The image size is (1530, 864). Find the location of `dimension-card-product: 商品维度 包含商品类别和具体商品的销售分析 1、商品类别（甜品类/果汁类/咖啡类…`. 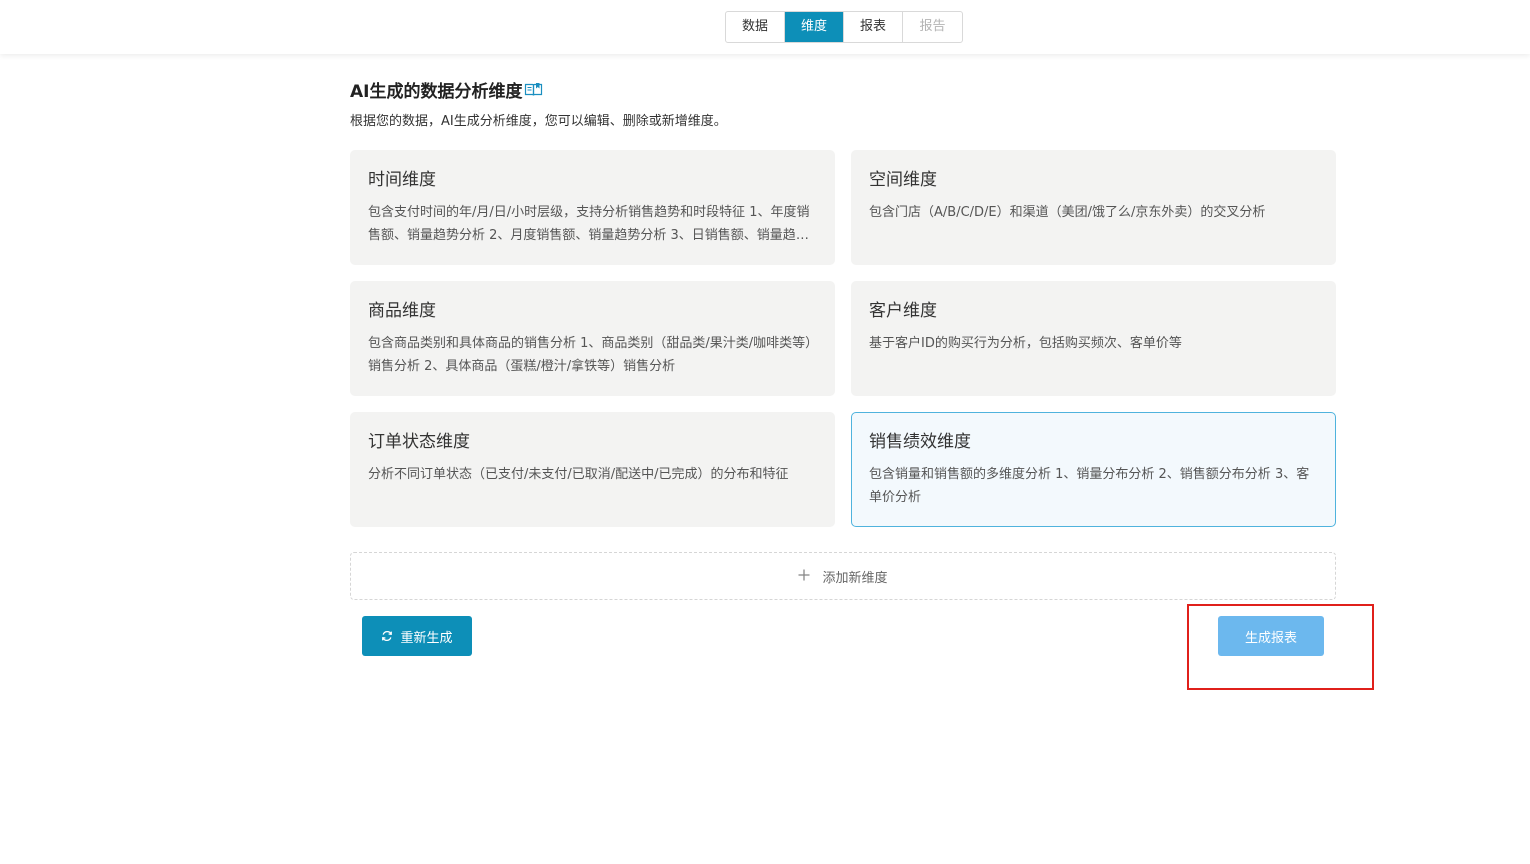

dimension-card-product: 商品维度 包含商品类别和具体商品的销售分析 1、商品类别（甜品类/果汁类/咖啡类… is located at coordinates (592, 338).